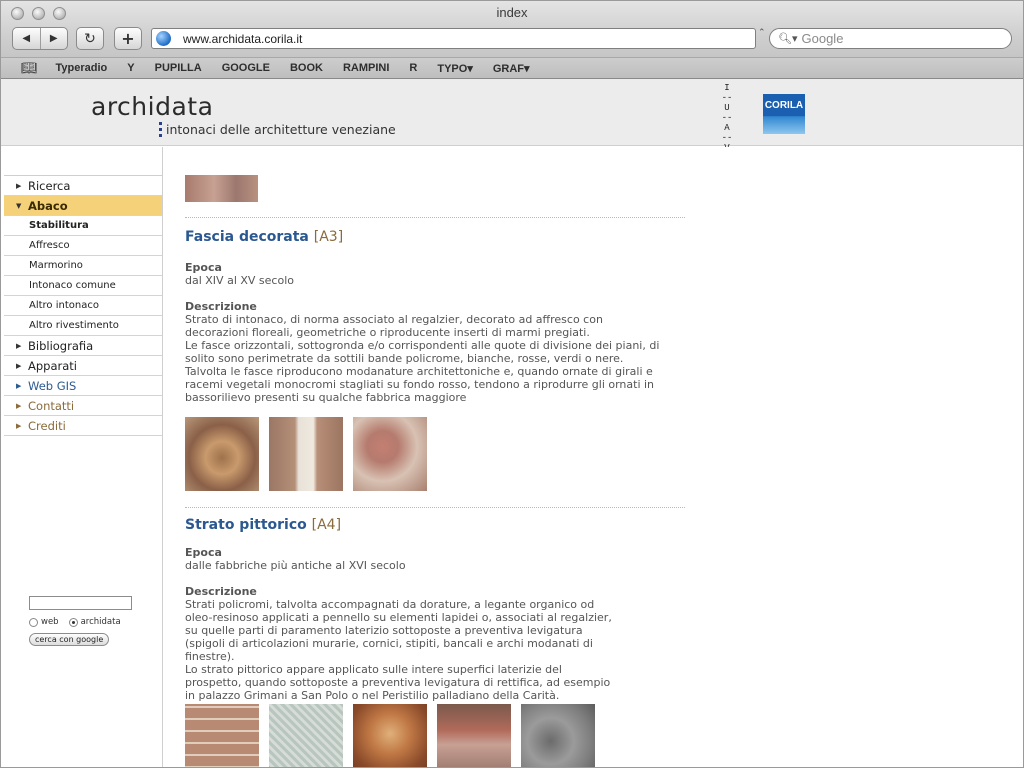  Describe the element at coordinates (163, 38) in the screenshot. I see `globe-icon` at that location.